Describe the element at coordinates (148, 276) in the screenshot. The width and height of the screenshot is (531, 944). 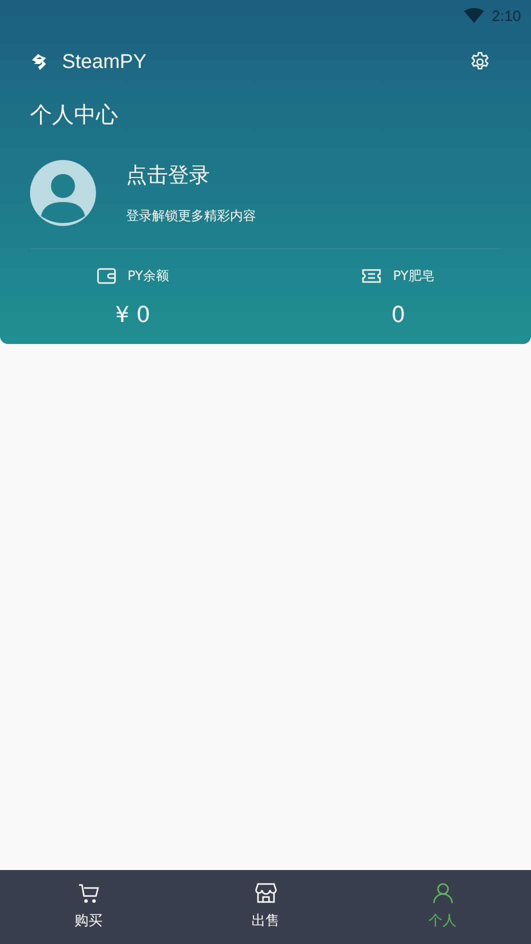
I see `stat-label: PY余额` at that location.